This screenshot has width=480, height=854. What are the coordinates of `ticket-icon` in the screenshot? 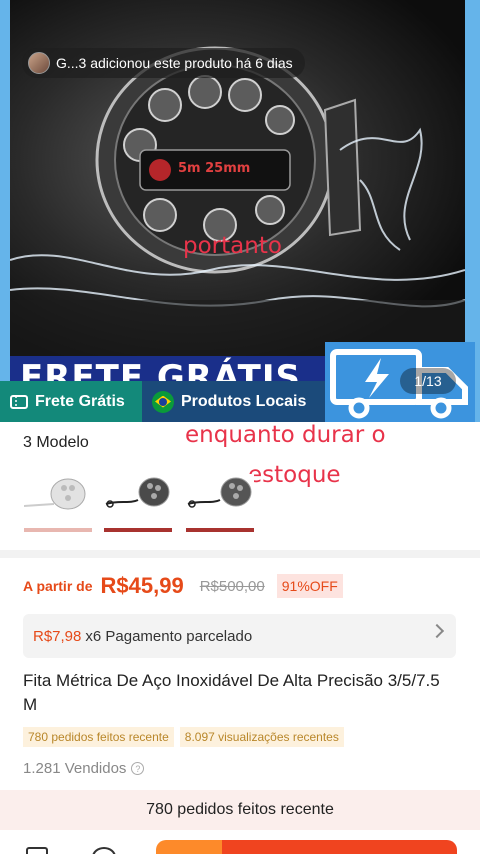 It's located at (19, 401).